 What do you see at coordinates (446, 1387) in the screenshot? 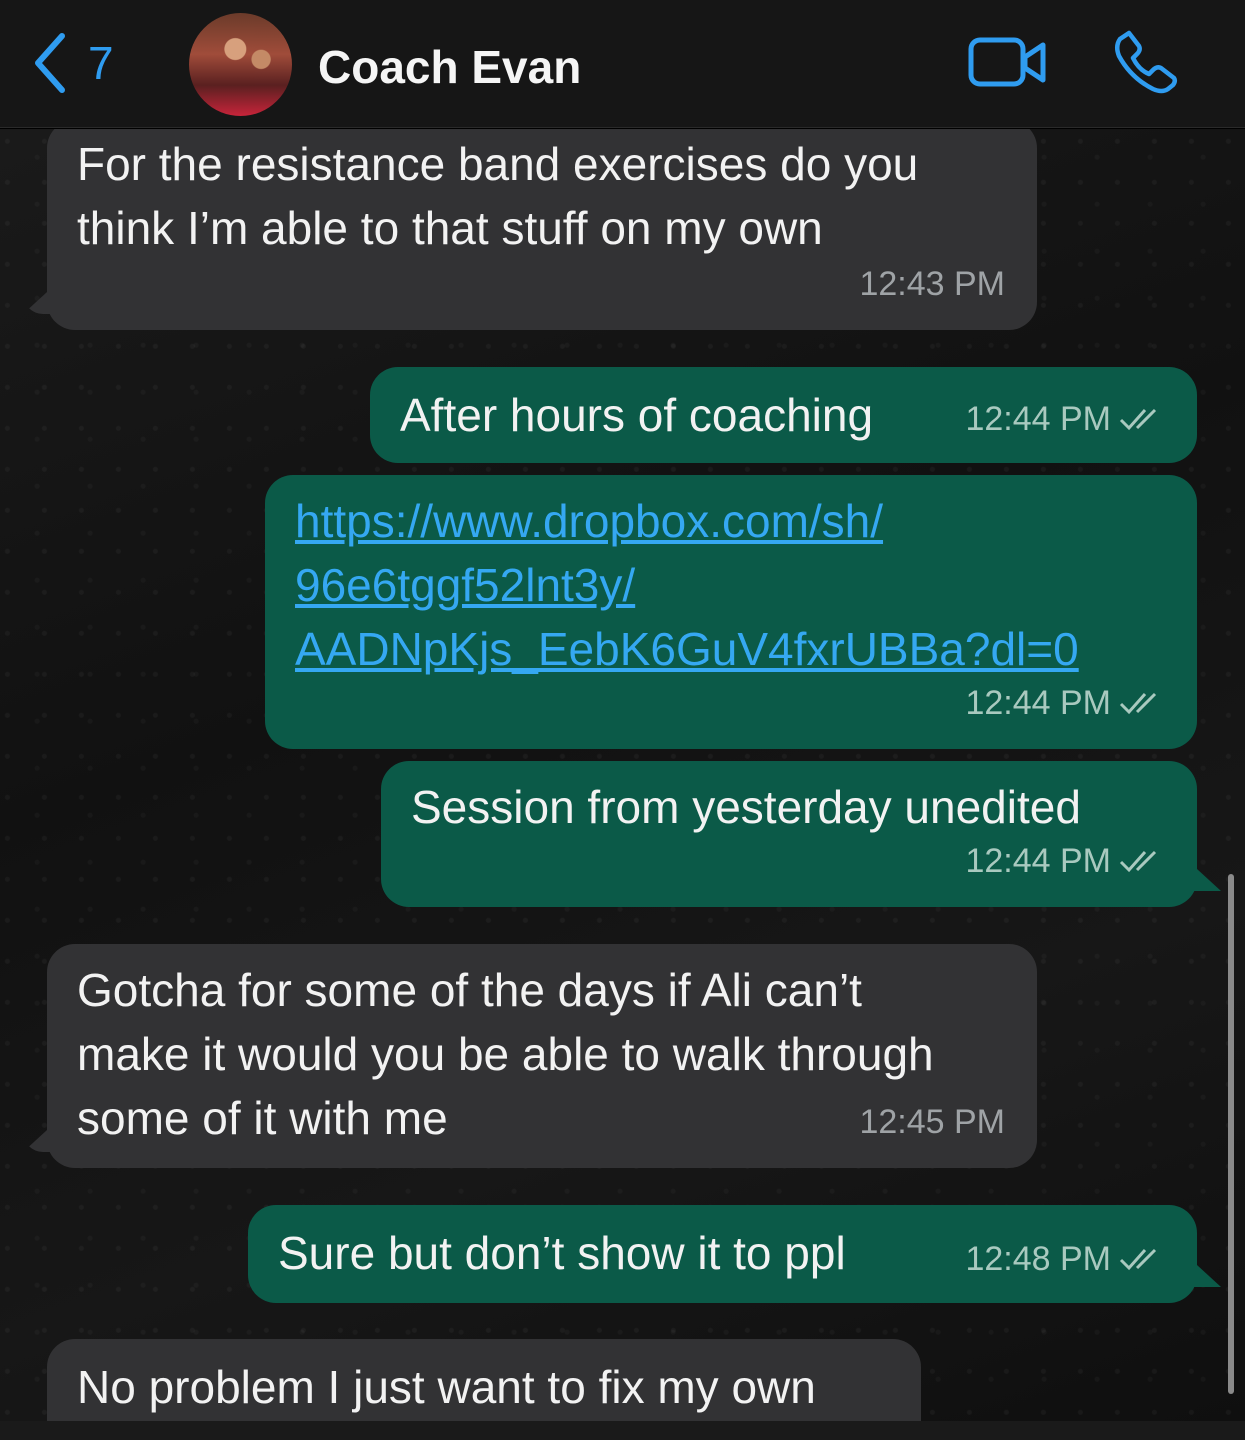
I see `message-text: No problem I just want to fix my own` at bounding box center [446, 1387].